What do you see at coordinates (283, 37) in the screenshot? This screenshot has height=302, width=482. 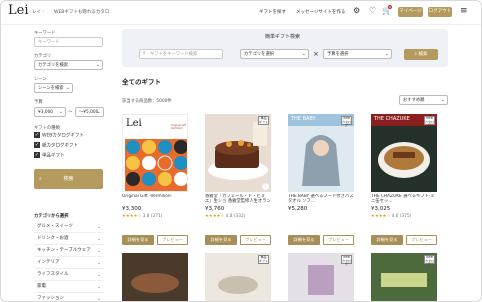 I see `quick-search-title: 簡単ギフト検索` at bounding box center [283, 37].